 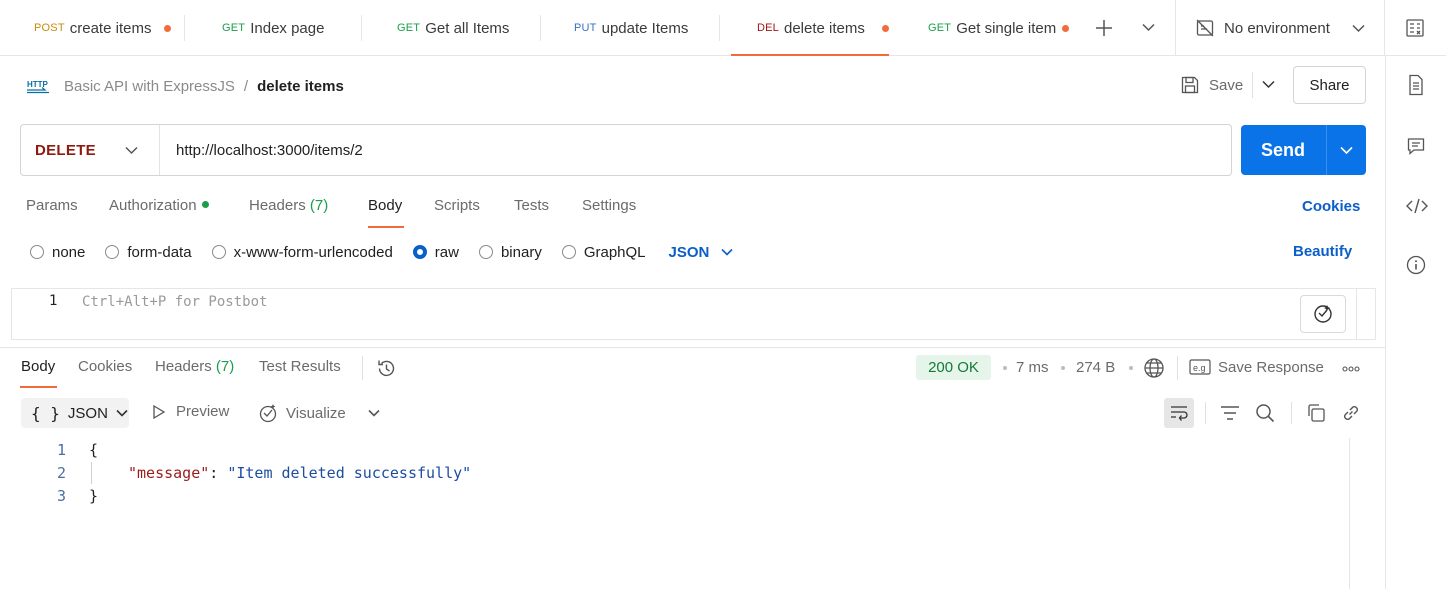 I want to click on tab-tests: Tests, so click(x=531, y=208).